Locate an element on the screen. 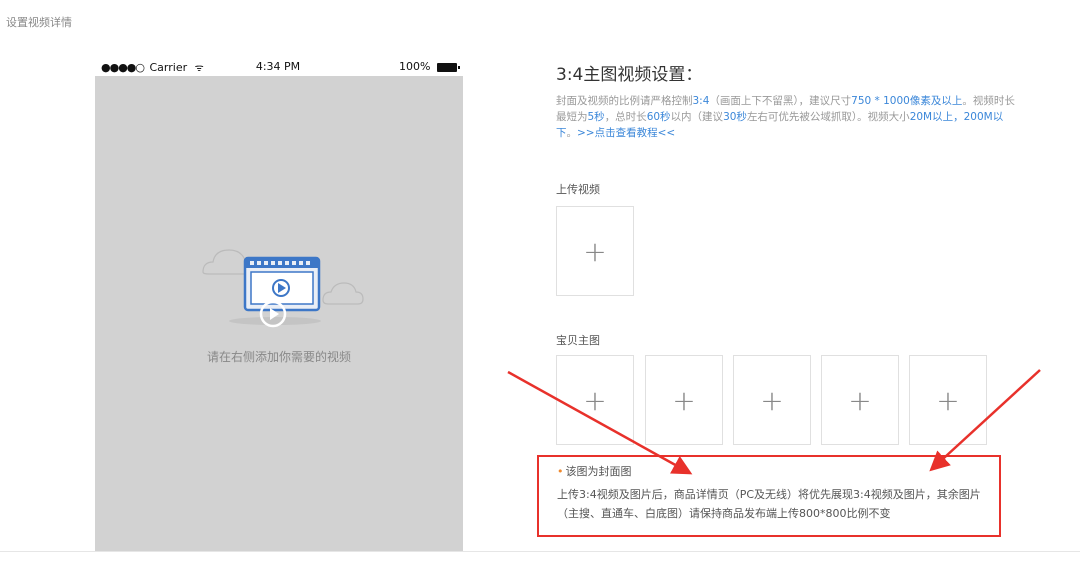 Image resolution: width=1080 pixels, height=562 pixels. desc-text: ，总时长 is located at coordinates (625, 117).